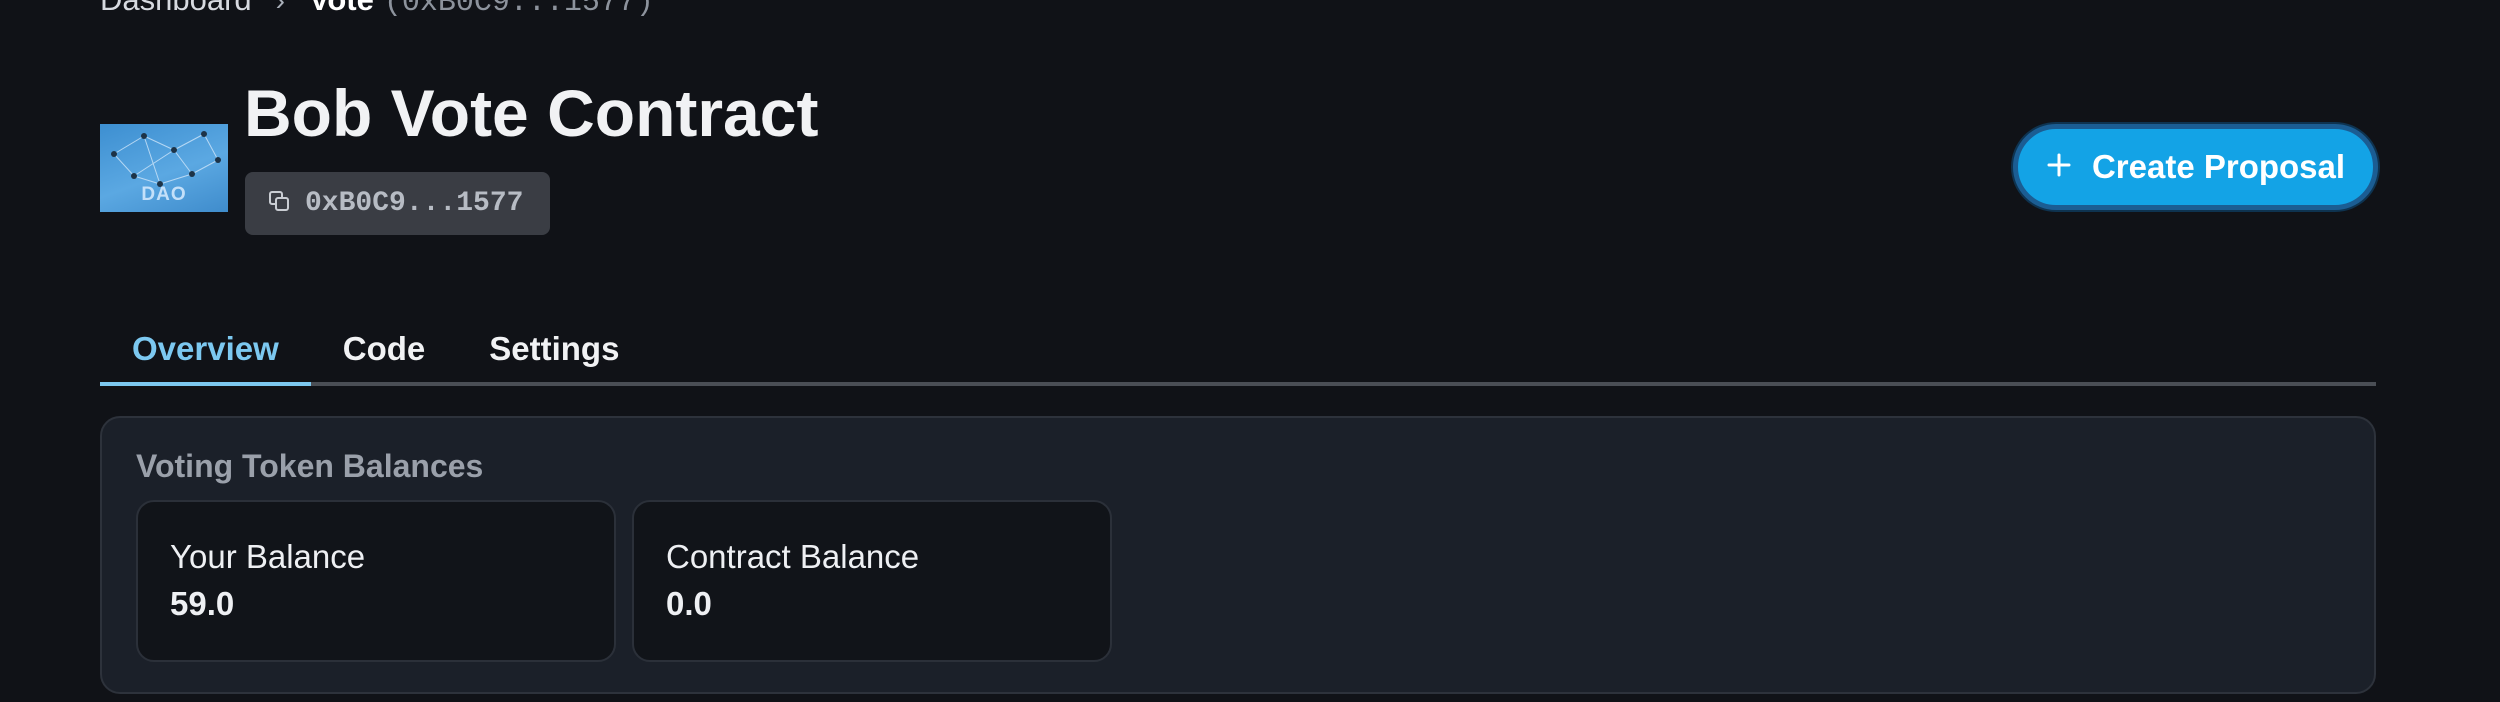 This screenshot has width=2500, height=702. What do you see at coordinates (176, 9) in the screenshot?
I see `breadcrumb-dashboard-link: Dashboard` at bounding box center [176, 9].